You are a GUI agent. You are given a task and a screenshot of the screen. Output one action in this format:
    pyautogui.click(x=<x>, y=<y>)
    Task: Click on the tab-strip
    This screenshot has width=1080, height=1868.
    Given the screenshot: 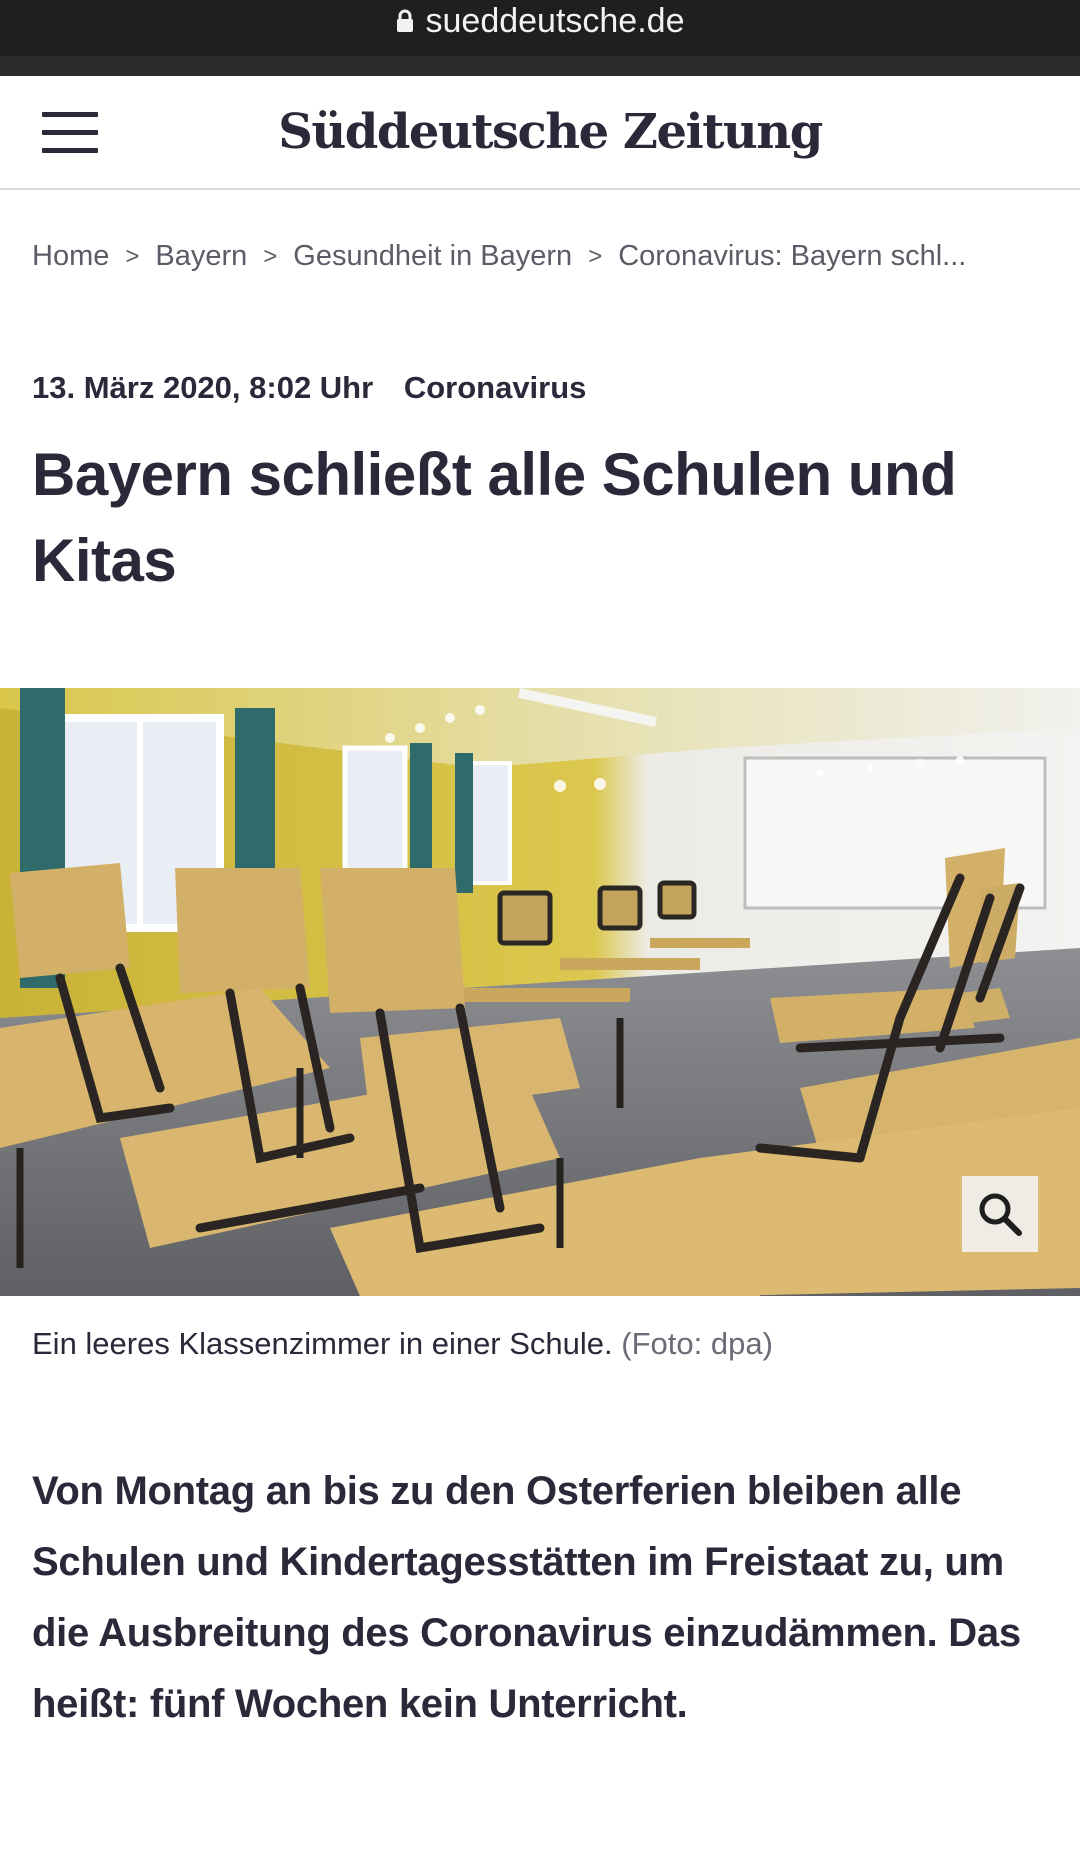 What is the action you would take?
    pyautogui.click(x=540, y=66)
    